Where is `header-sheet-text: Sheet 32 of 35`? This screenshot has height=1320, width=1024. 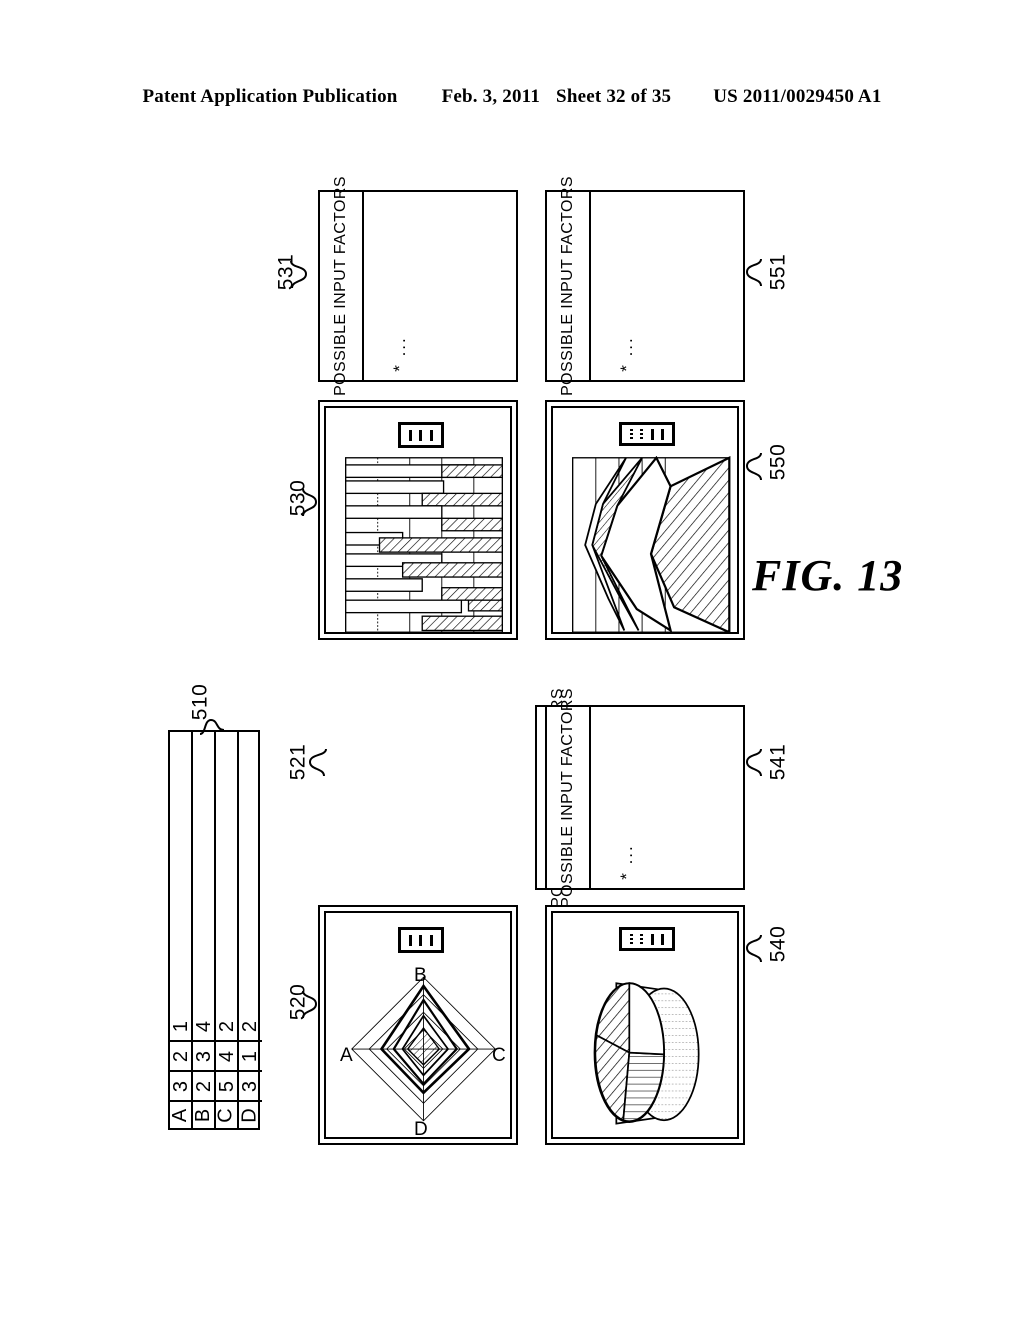 header-sheet-text: Sheet 32 of 35 is located at coordinates (614, 96).